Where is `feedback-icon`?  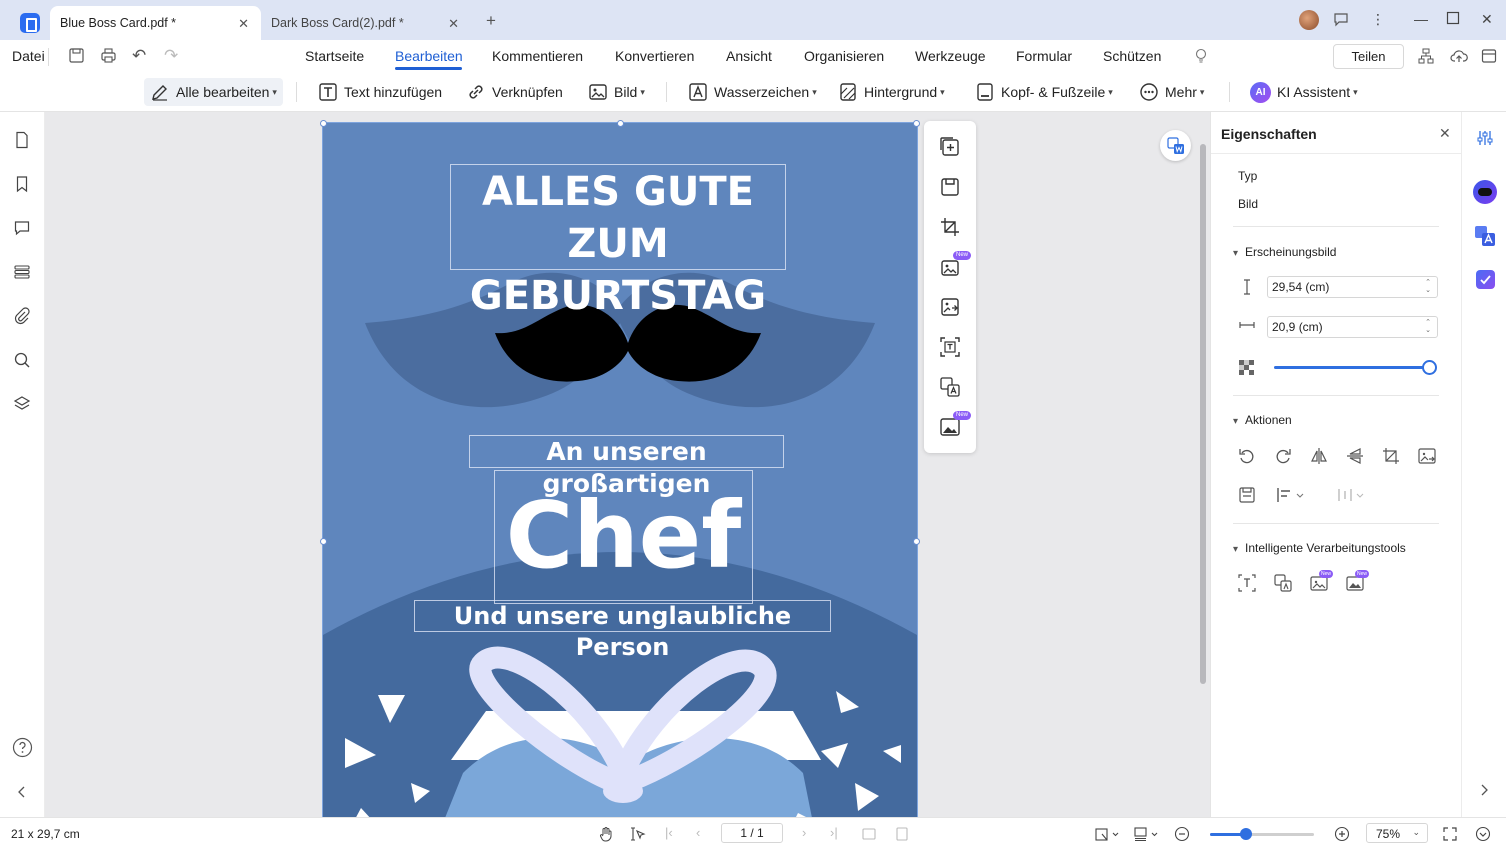
feedback-icon is located at coordinates (1341, 19).